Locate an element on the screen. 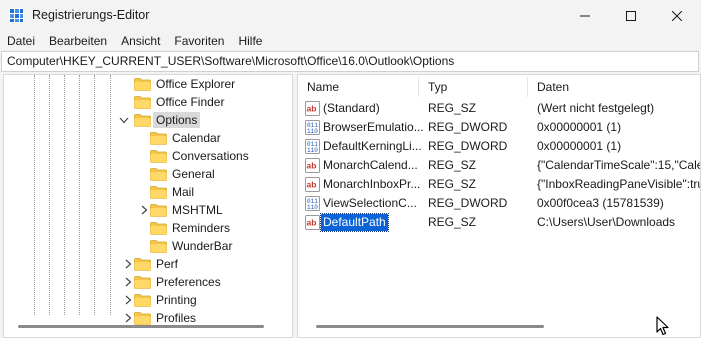 The height and width of the screenshot is (338, 701). tree-item-label: Conversations is located at coordinates (210, 156).